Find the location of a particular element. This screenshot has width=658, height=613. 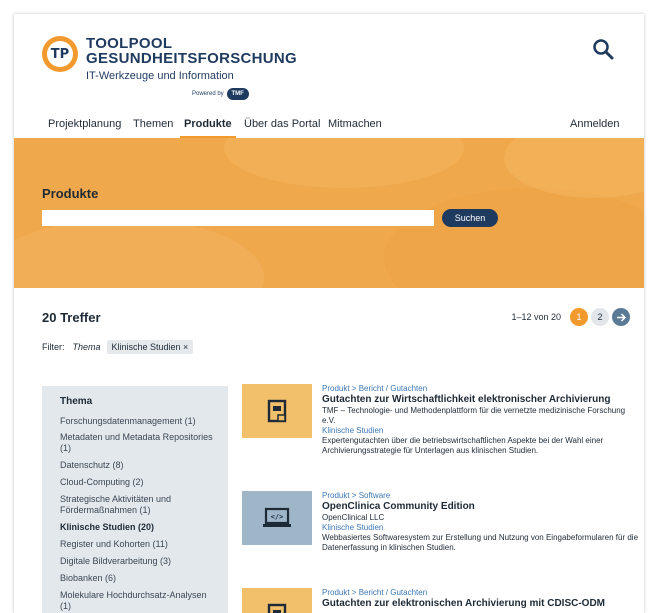

sidebar-item-metadaten: Metadaten und Metadata Repositories (1) is located at coordinates (140, 443).